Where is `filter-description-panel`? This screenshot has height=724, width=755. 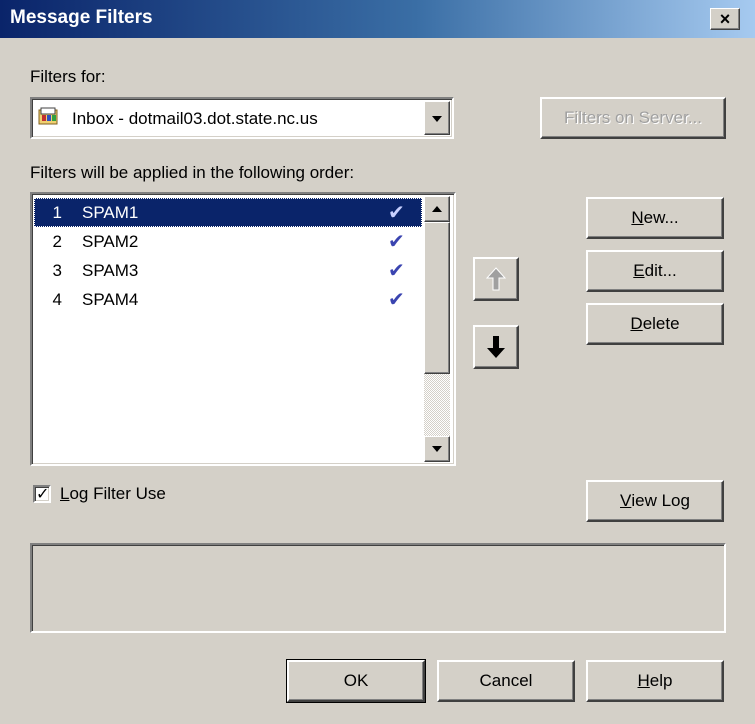
filter-description-panel is located at coordinates (378, 588).